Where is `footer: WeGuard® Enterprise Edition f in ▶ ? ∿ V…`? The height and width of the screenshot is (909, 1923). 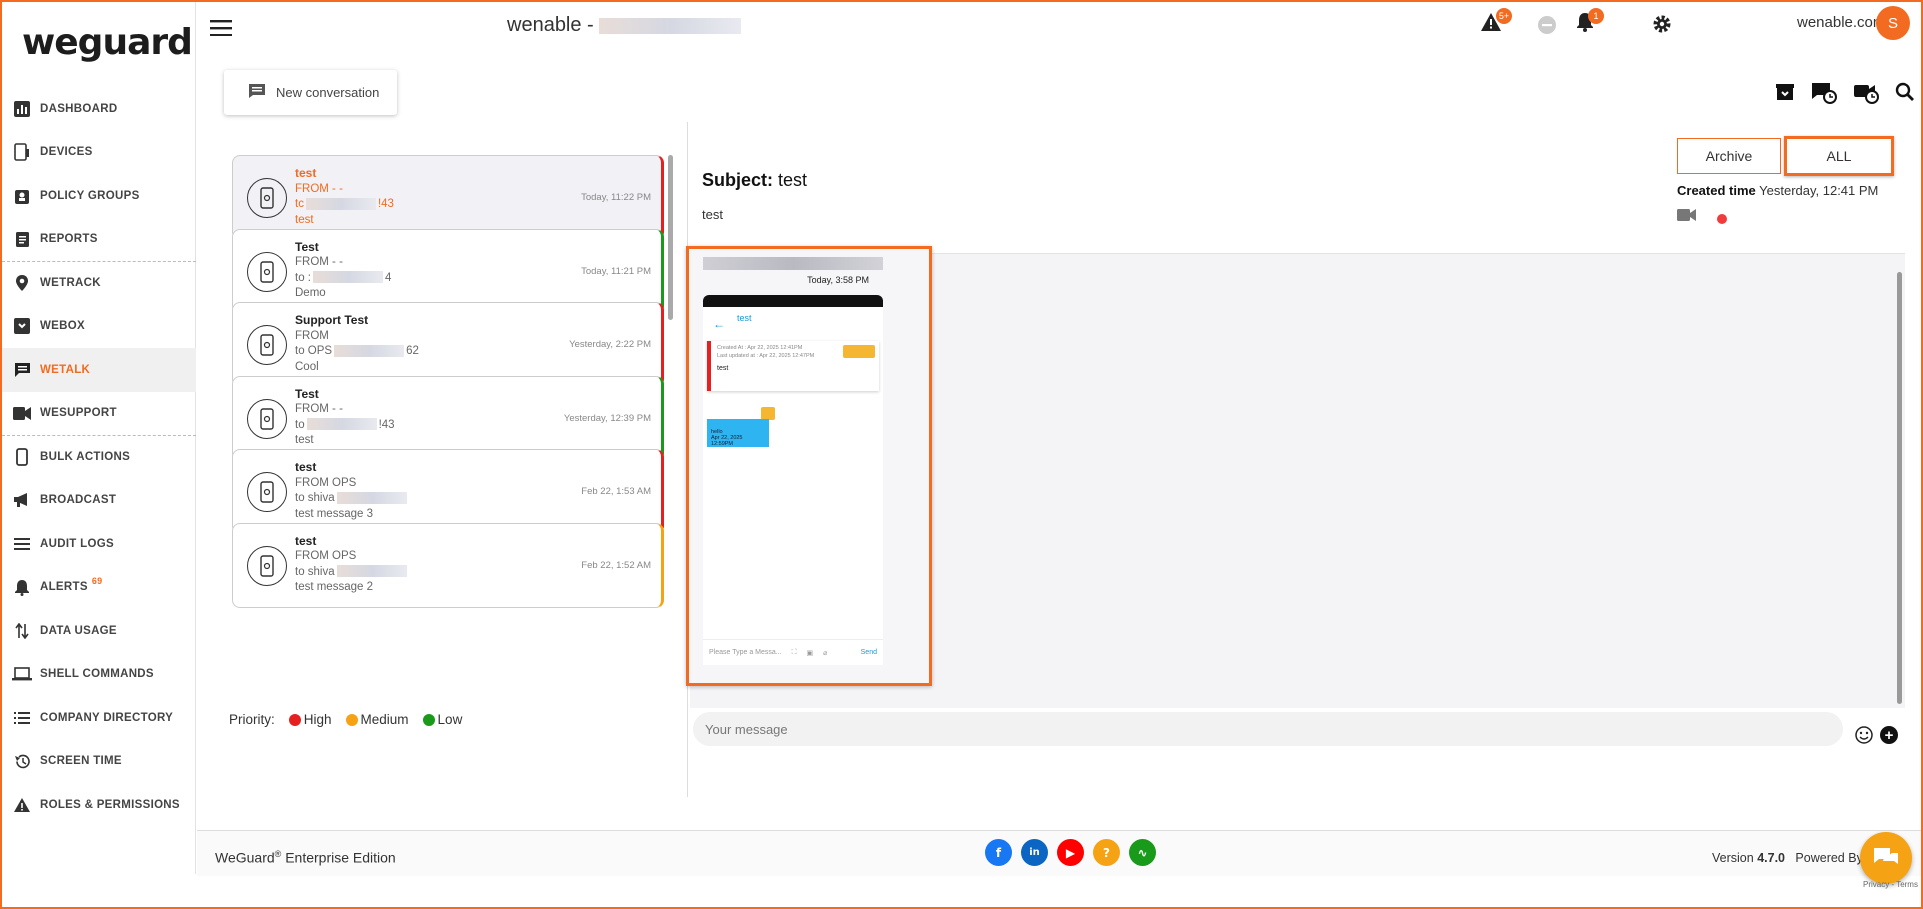 footer: WeGuard® Enterprise Edition f in ▶ ? ∿ V… is located at coordinates (1059, 853).